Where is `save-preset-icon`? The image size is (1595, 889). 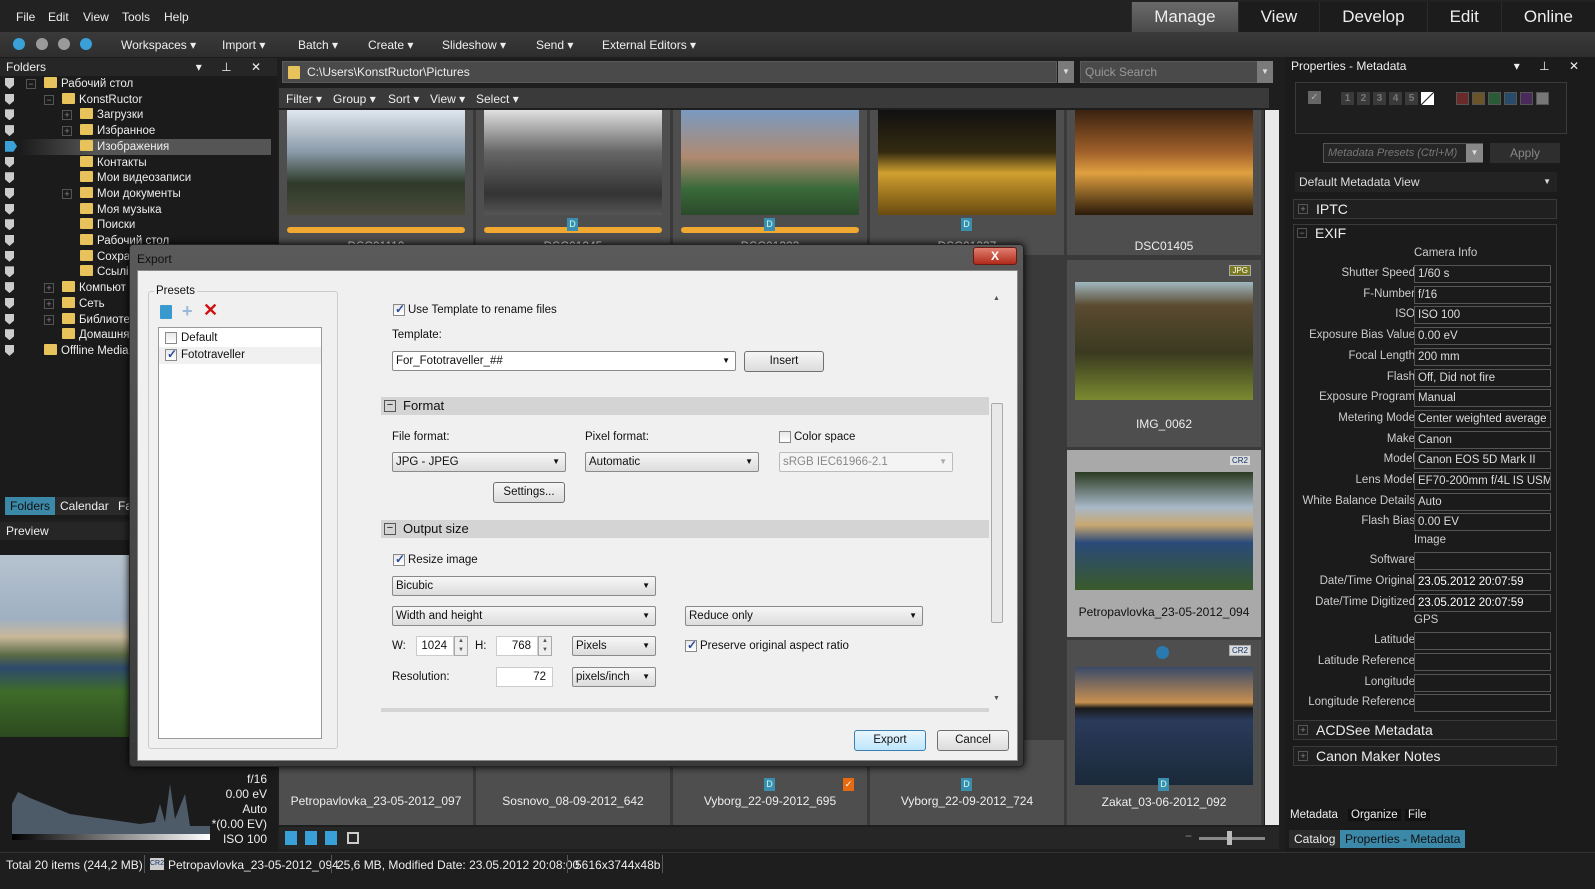
save-preset-icon is located at coordinates (166, 312).